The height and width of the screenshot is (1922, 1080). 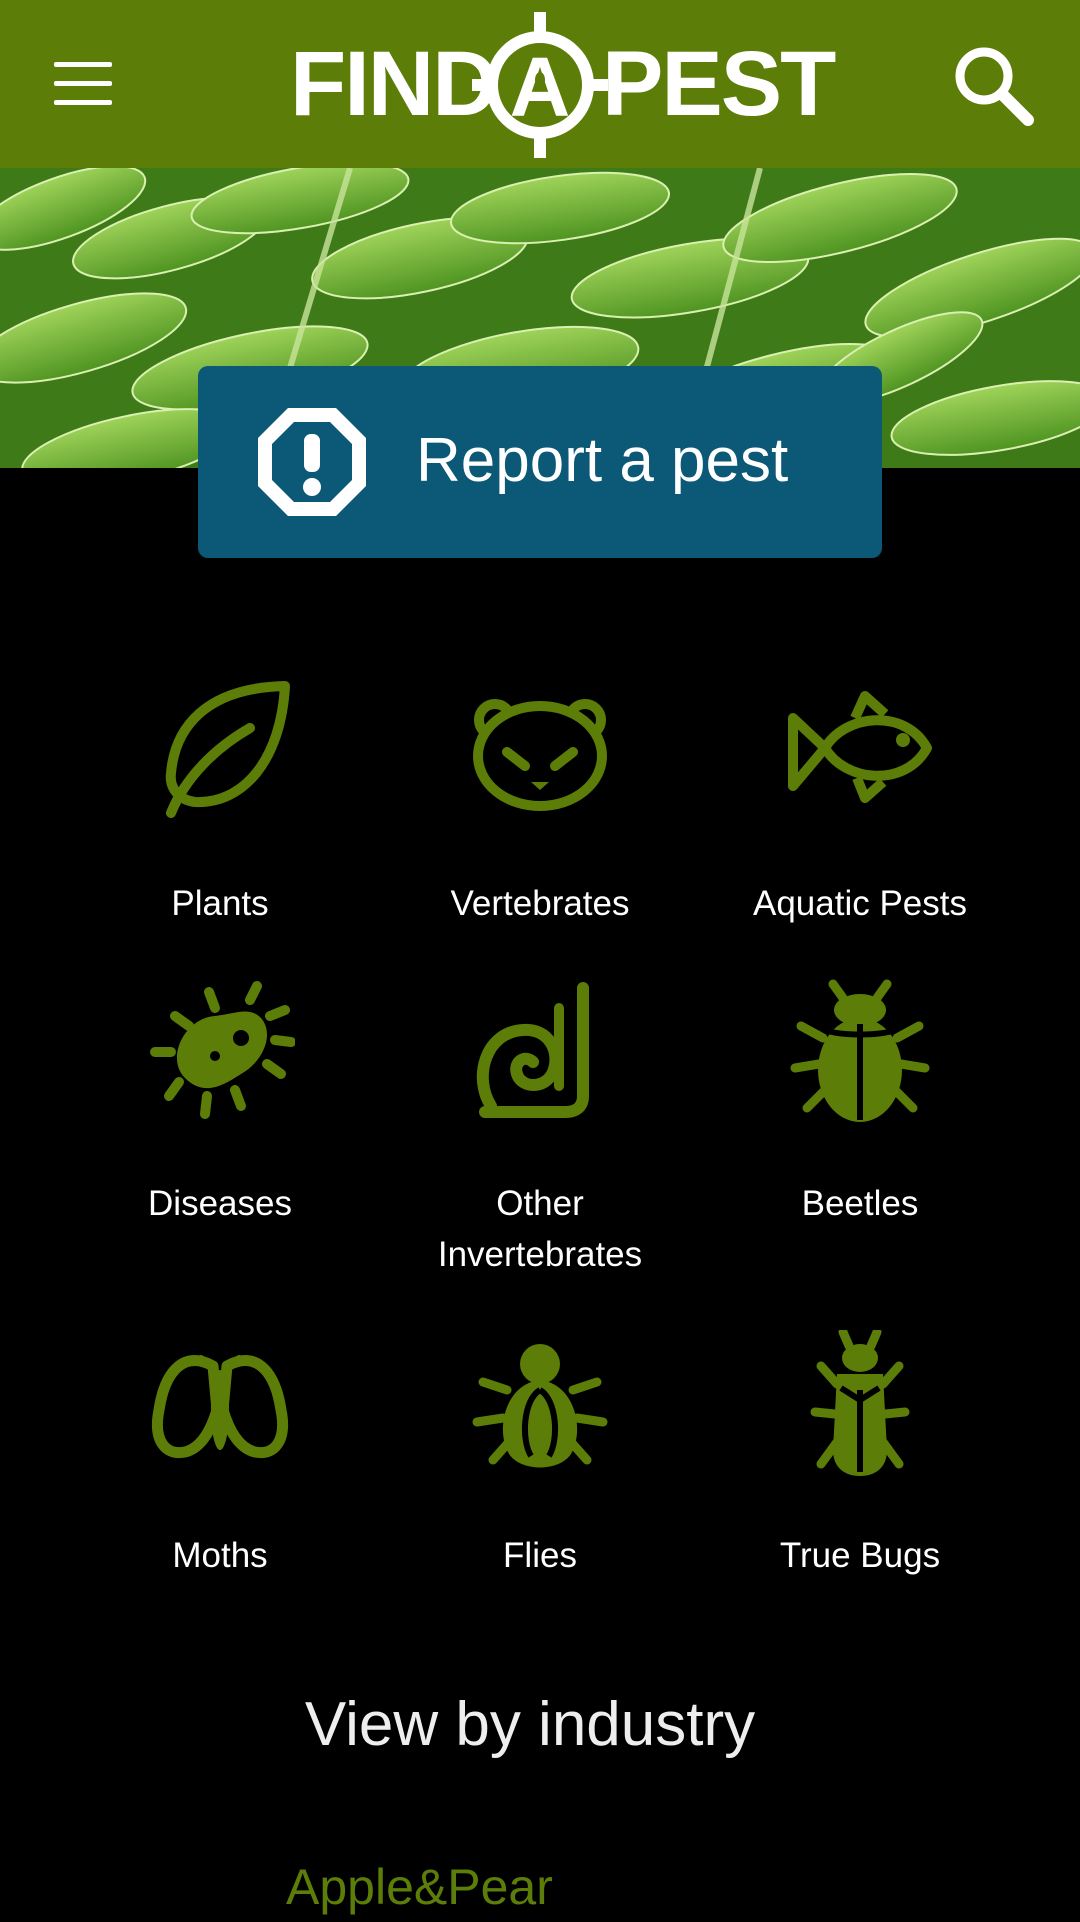 What do you see at coordinates (602, 460) in the screenshot?
I see `report-a-pest-label: Report a pest` at bounding box center [602, 460].